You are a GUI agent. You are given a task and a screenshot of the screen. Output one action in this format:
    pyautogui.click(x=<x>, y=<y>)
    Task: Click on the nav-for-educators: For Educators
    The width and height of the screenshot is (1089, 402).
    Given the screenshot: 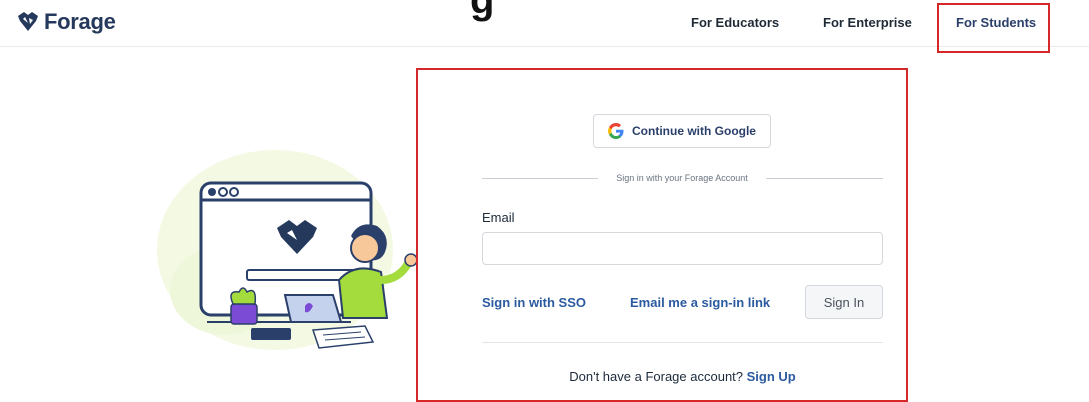 What is the action you would take?
    pyautogui.click(x=735, y=22)
    